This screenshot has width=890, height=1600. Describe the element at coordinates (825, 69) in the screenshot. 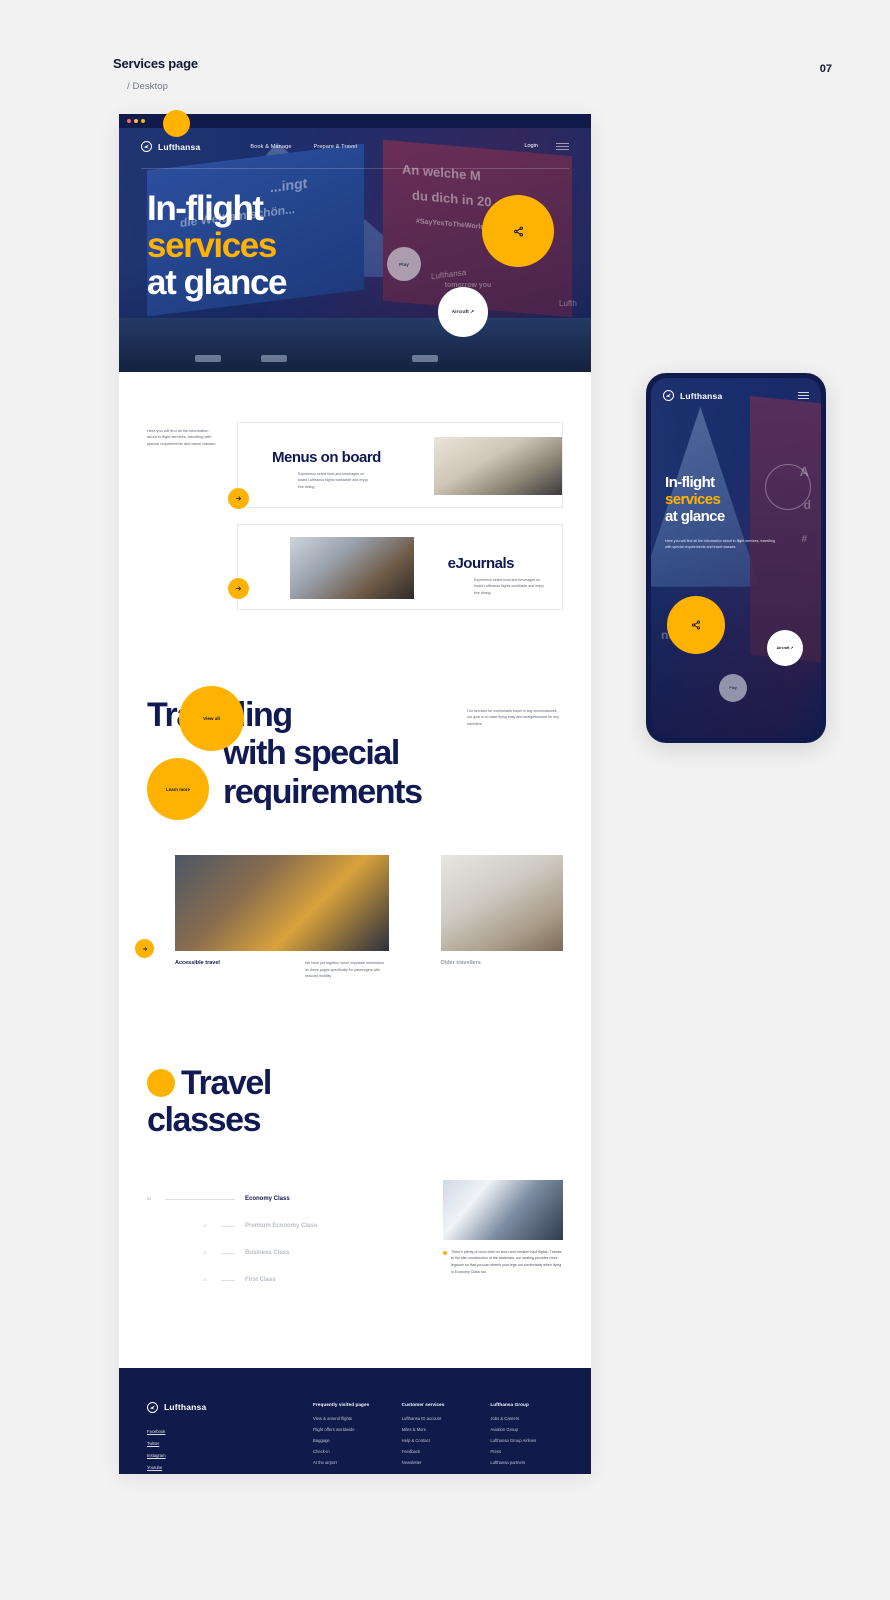

I see `page-number: 07` at that location.